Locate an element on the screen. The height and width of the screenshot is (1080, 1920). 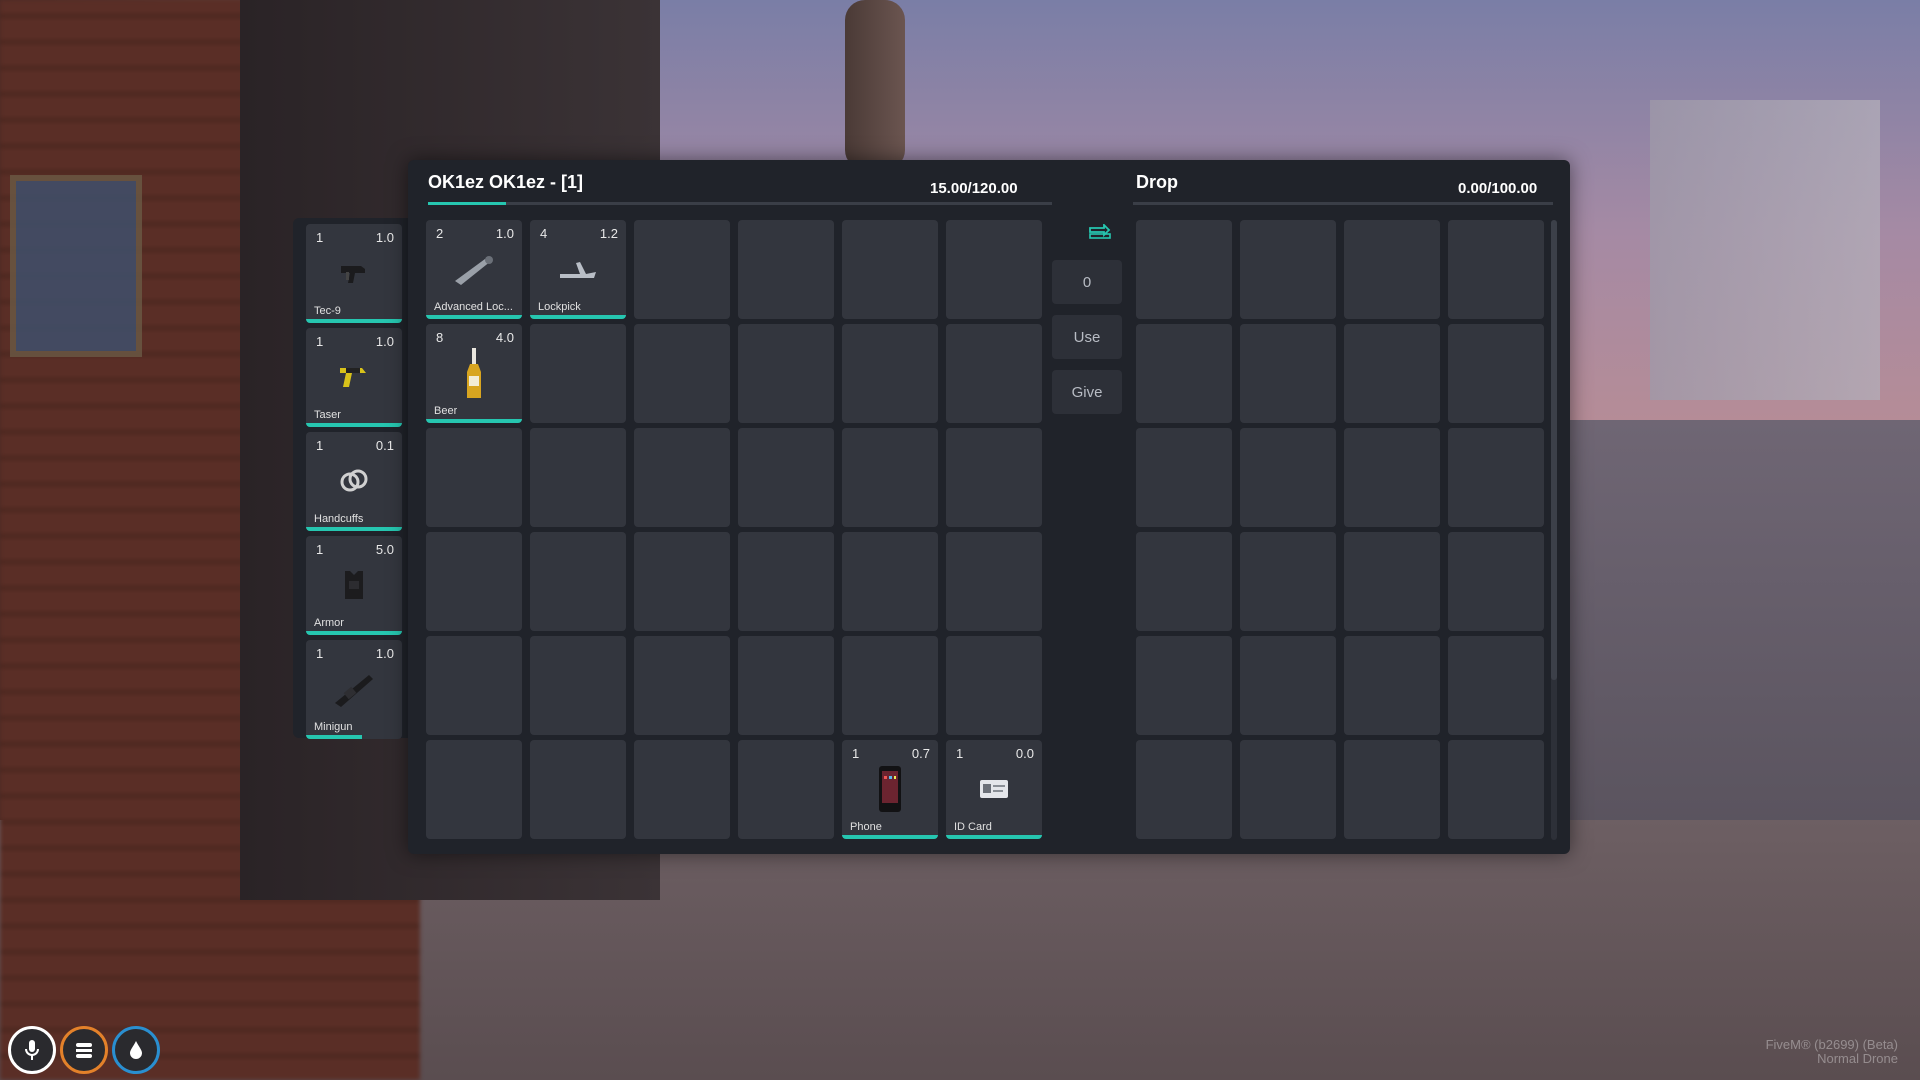
item-weight: 1.0 is located at coordinates (384, 237).